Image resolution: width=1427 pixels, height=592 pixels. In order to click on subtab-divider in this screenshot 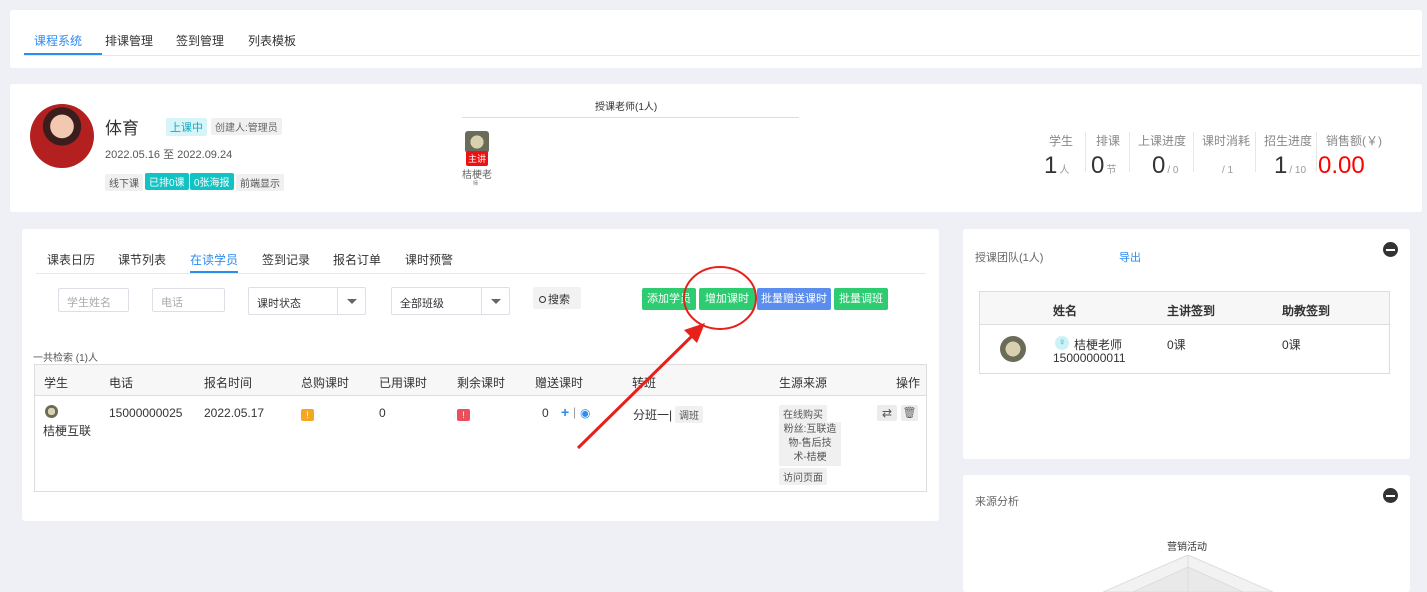, I will do `click(481, 273)`.